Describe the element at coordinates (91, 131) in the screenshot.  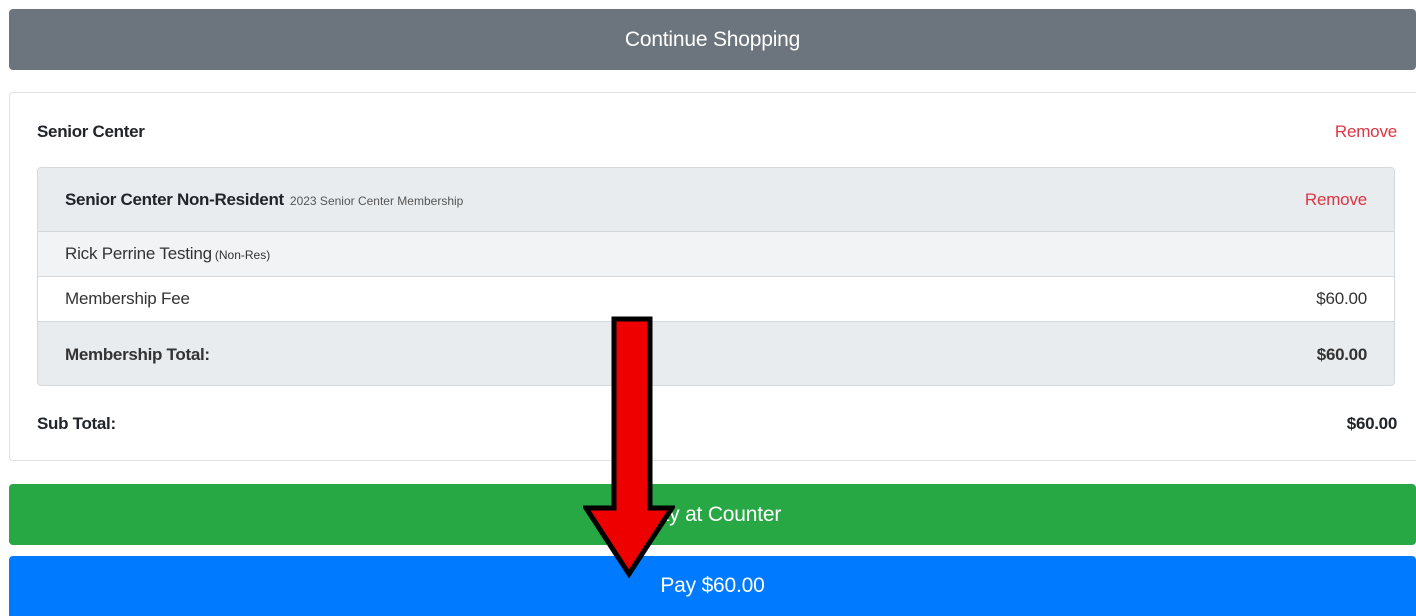
I see `section-title: Senior Center` at that location.